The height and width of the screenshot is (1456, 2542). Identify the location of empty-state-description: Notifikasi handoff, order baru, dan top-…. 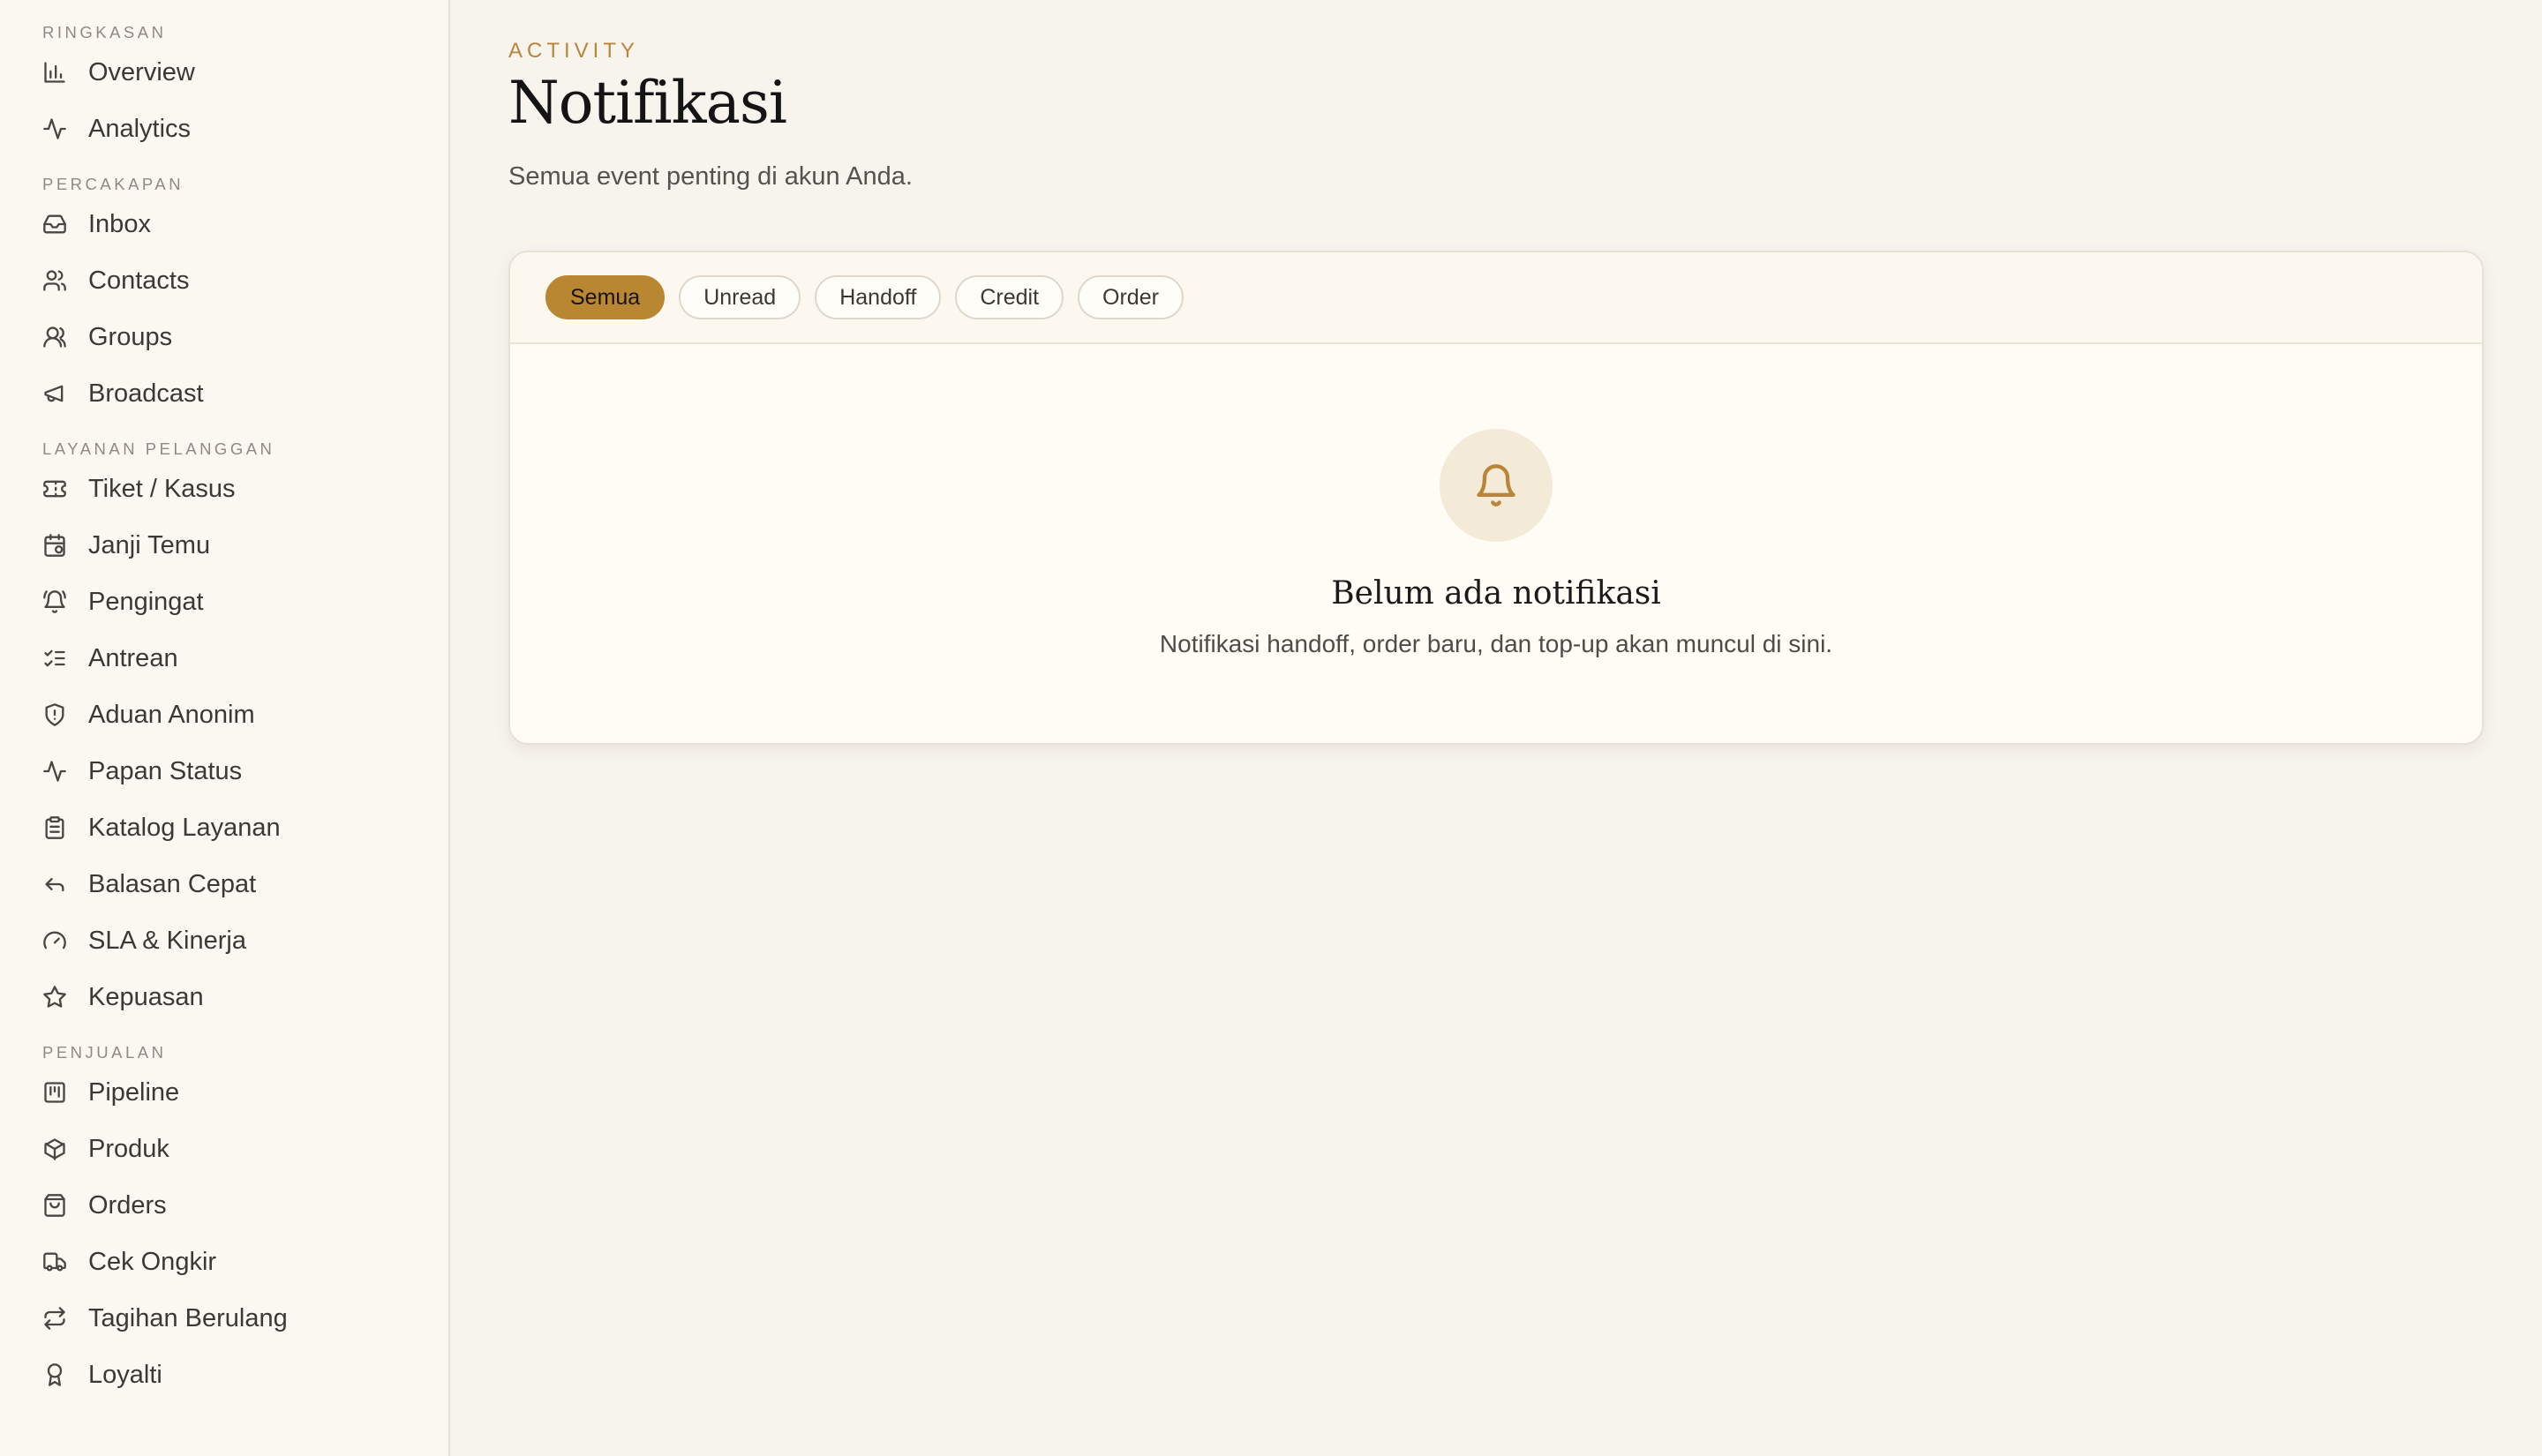
(1496, 643).